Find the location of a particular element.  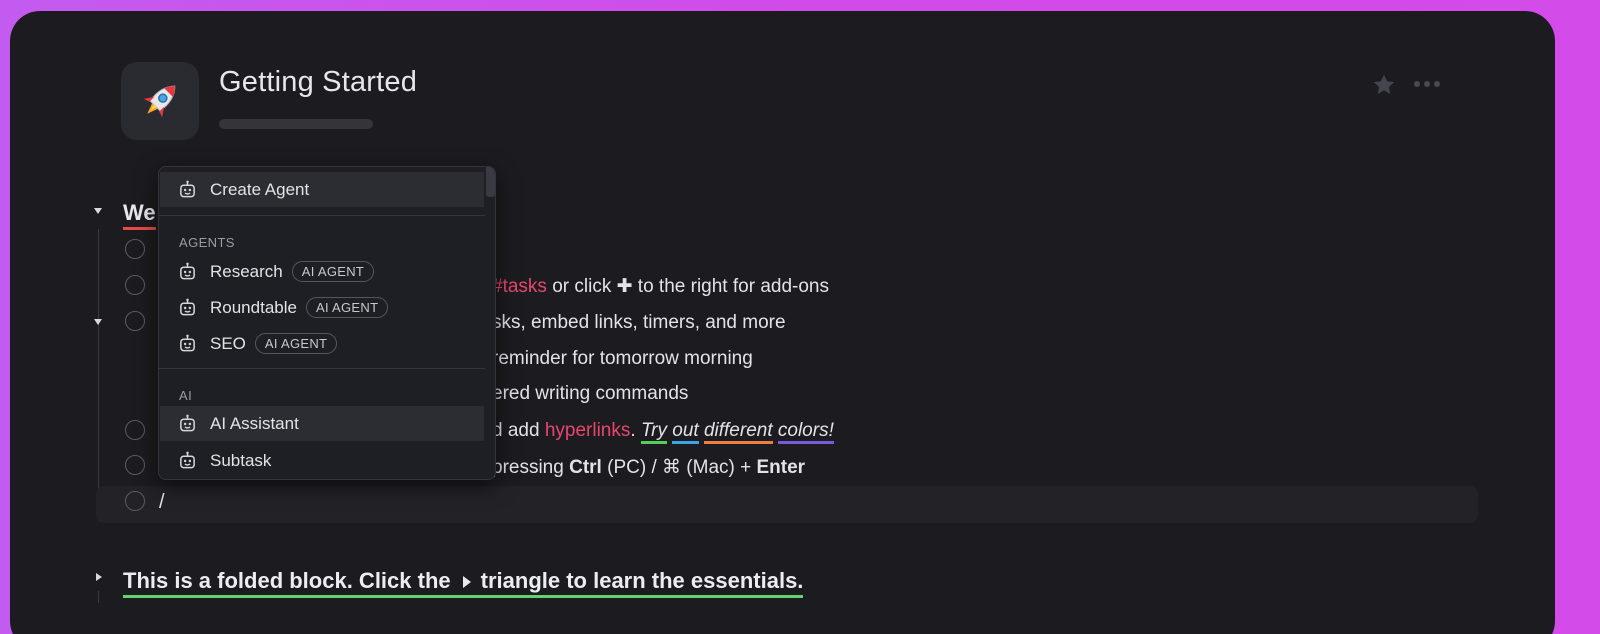

title-placeholder-bar is located at coordinates (296, 124).